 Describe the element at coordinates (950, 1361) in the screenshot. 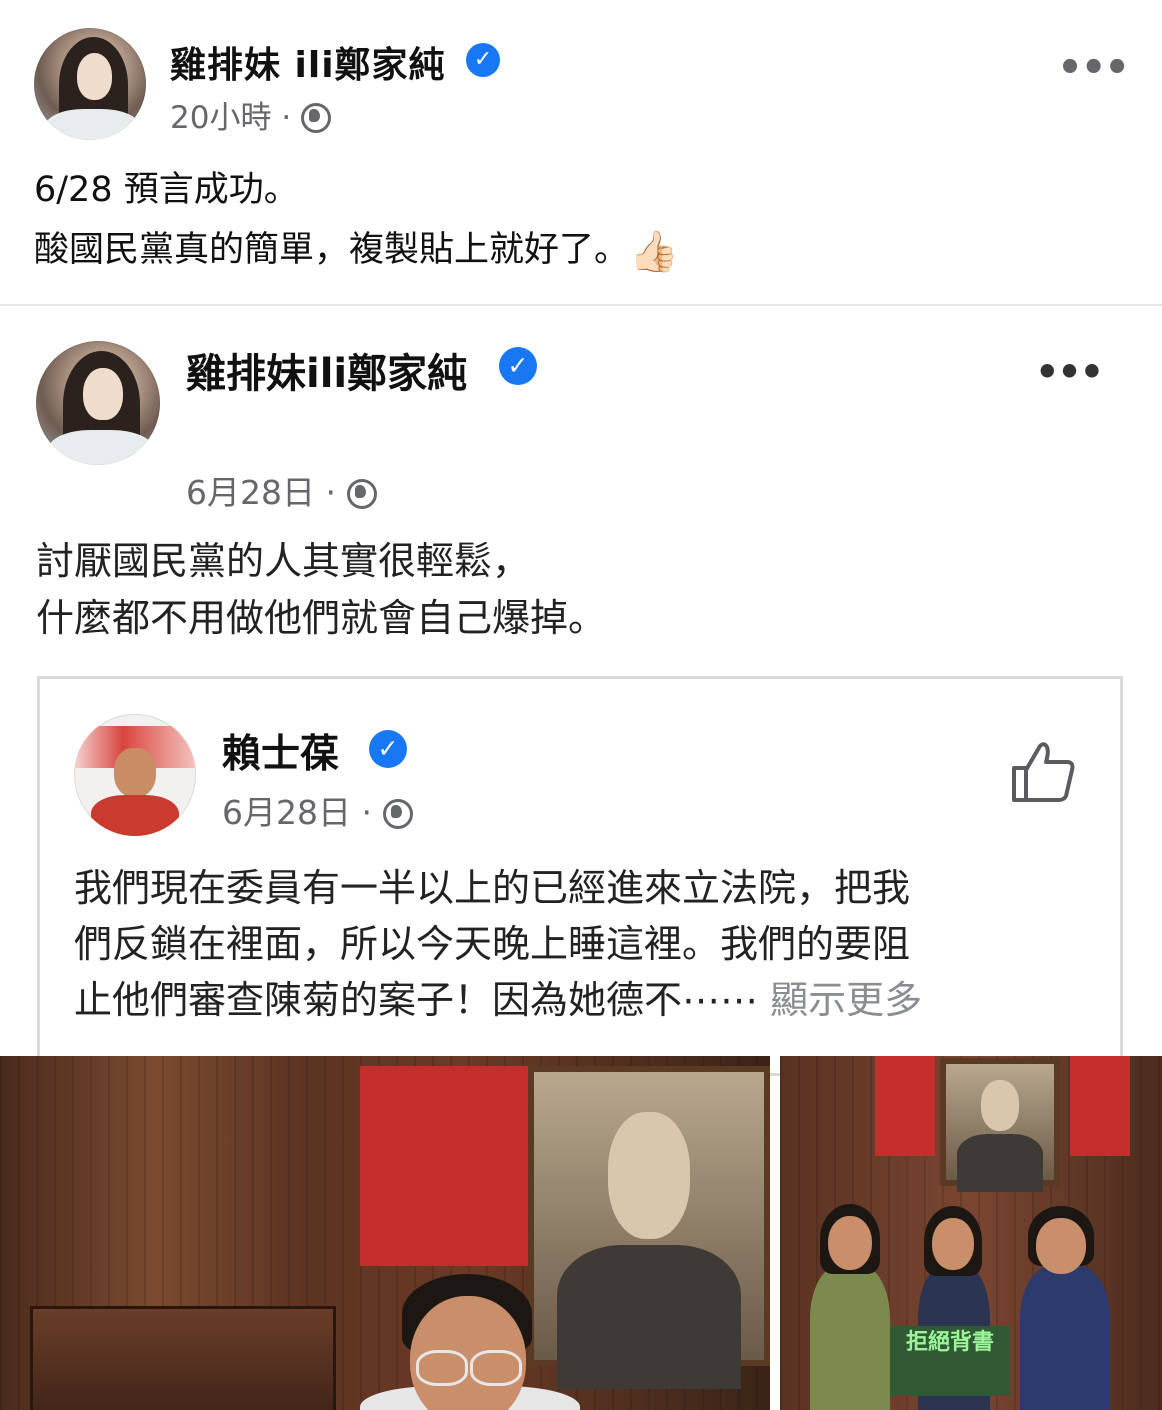

I see `protest-sign: 拒絕背書` at that location.